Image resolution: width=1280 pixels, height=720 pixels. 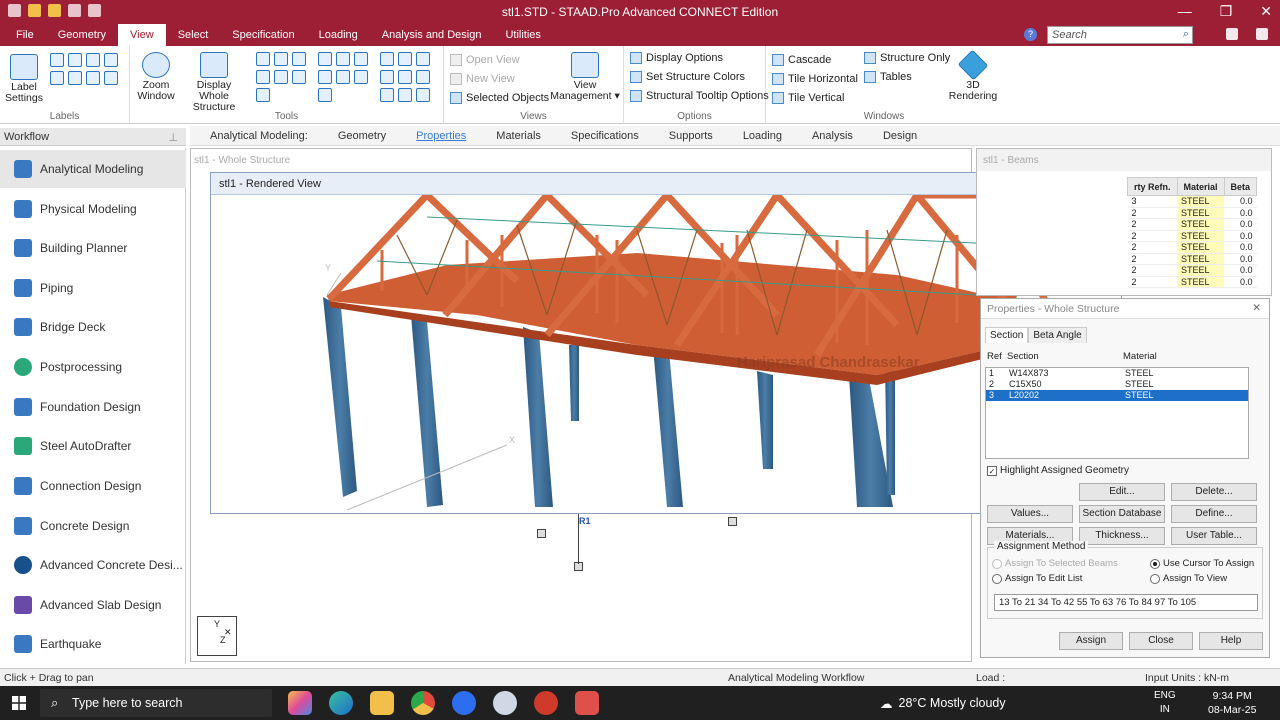 What do you see at coordinates (263, 77) in the screenshot?
I see `zoom-prev-icon` at bounding box center [263, 77].